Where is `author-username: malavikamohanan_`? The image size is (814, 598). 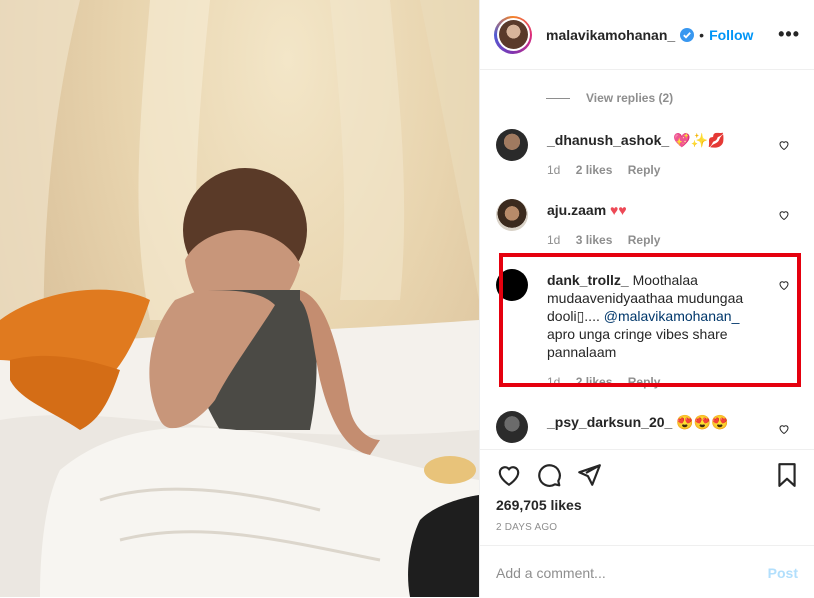
author-username: malavikamohanan_ is located at coordinates (610, 35).